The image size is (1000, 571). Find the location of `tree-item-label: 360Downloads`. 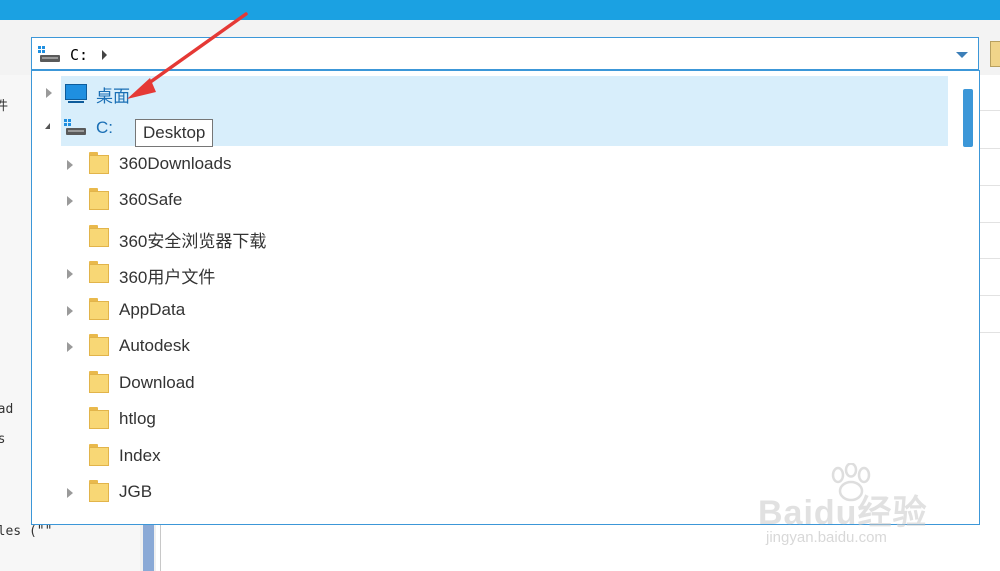

tree-item-label: 360Downloads is located at coordinates (175, 163).